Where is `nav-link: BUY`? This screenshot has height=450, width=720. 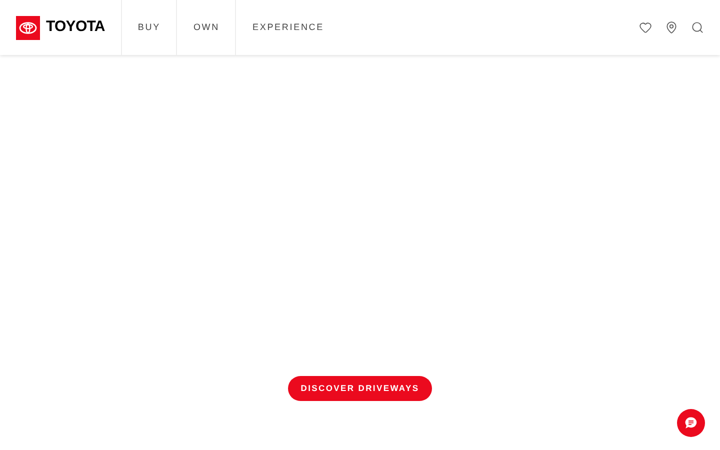 nav-link: BUY is located at coordinates (148, 27).